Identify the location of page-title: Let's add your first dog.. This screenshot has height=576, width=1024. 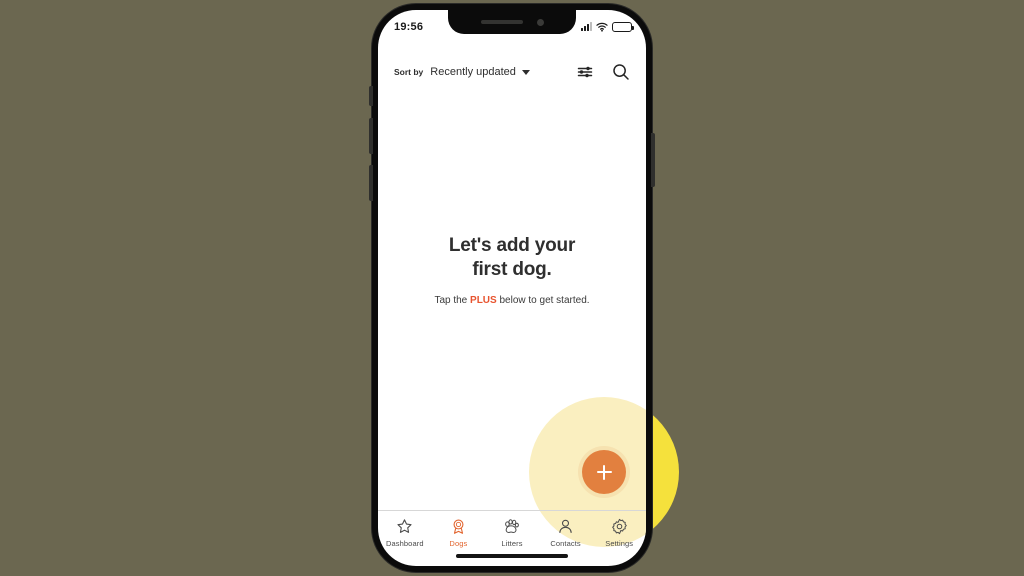
(512, 257).